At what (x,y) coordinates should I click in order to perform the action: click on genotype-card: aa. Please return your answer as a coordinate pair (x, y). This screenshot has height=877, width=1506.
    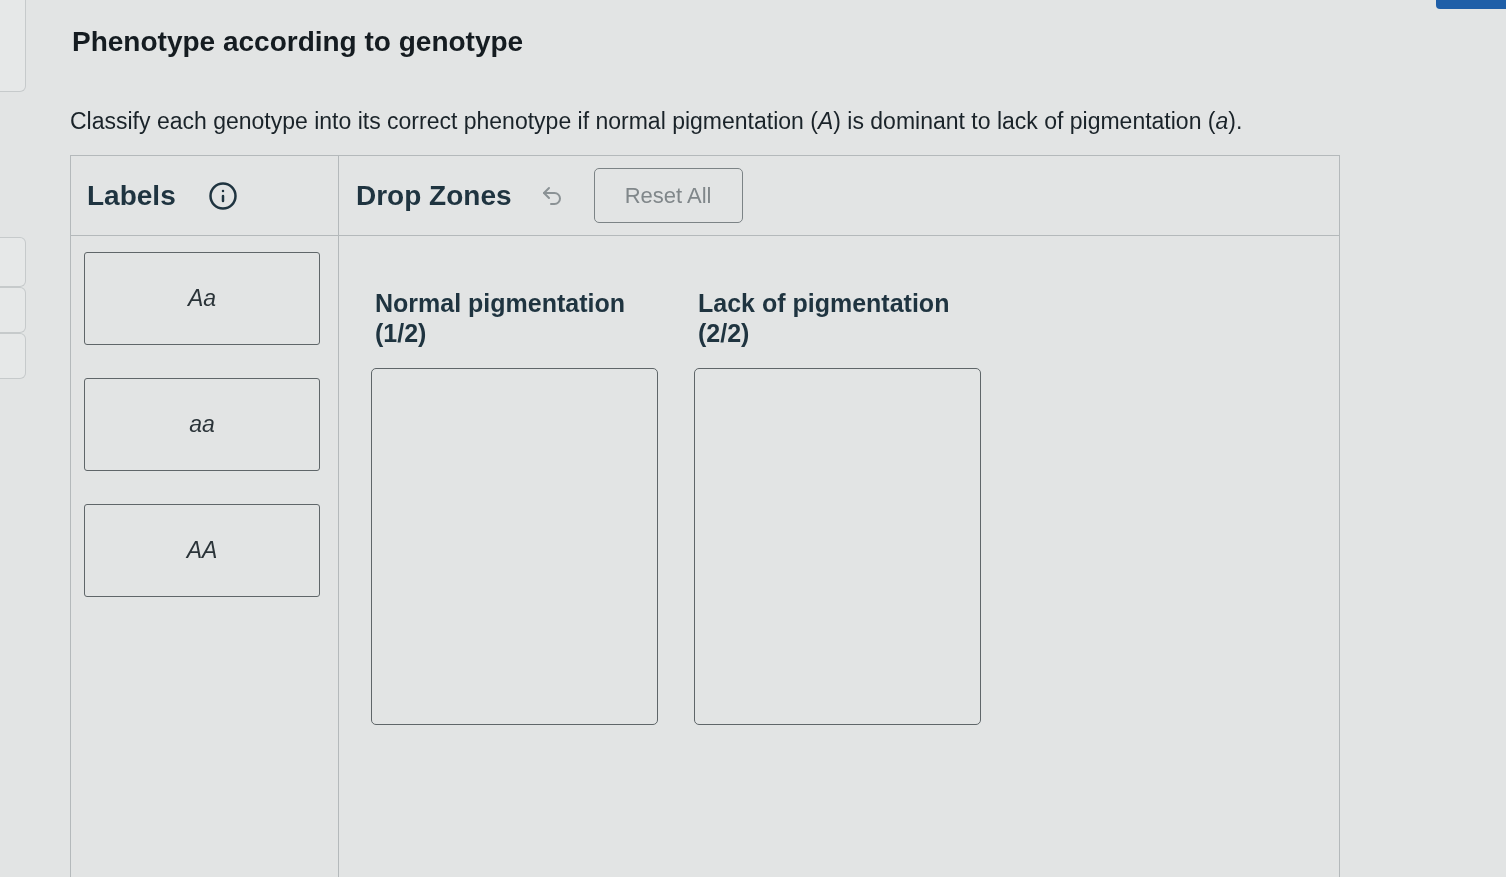
    Looking at the image, I should click on (202, 424).